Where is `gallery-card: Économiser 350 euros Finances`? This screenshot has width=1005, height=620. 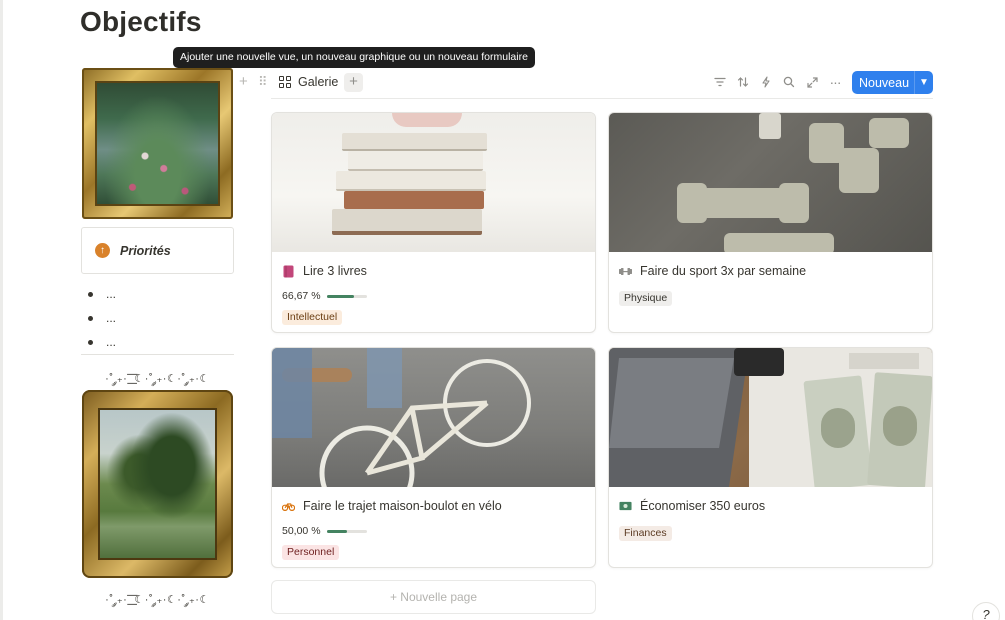
gallery-card: Économiser 350 euros Finances is located at coordinates (770, 457).